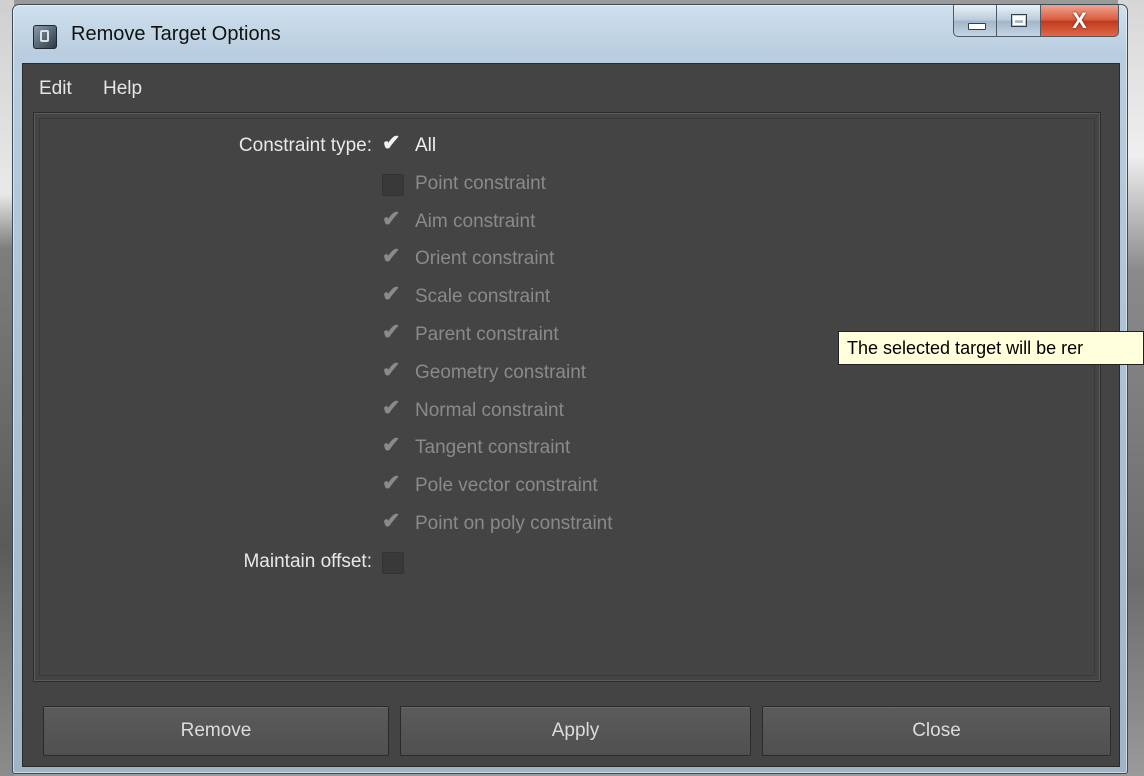 Image resolution: width=1144 pixels, height=776 pixels. What do you see at coordinates (485, 259) in the screenshot?
I see `option-label-orient-constraint: Orient constraint` at bounding box center [485, 259].